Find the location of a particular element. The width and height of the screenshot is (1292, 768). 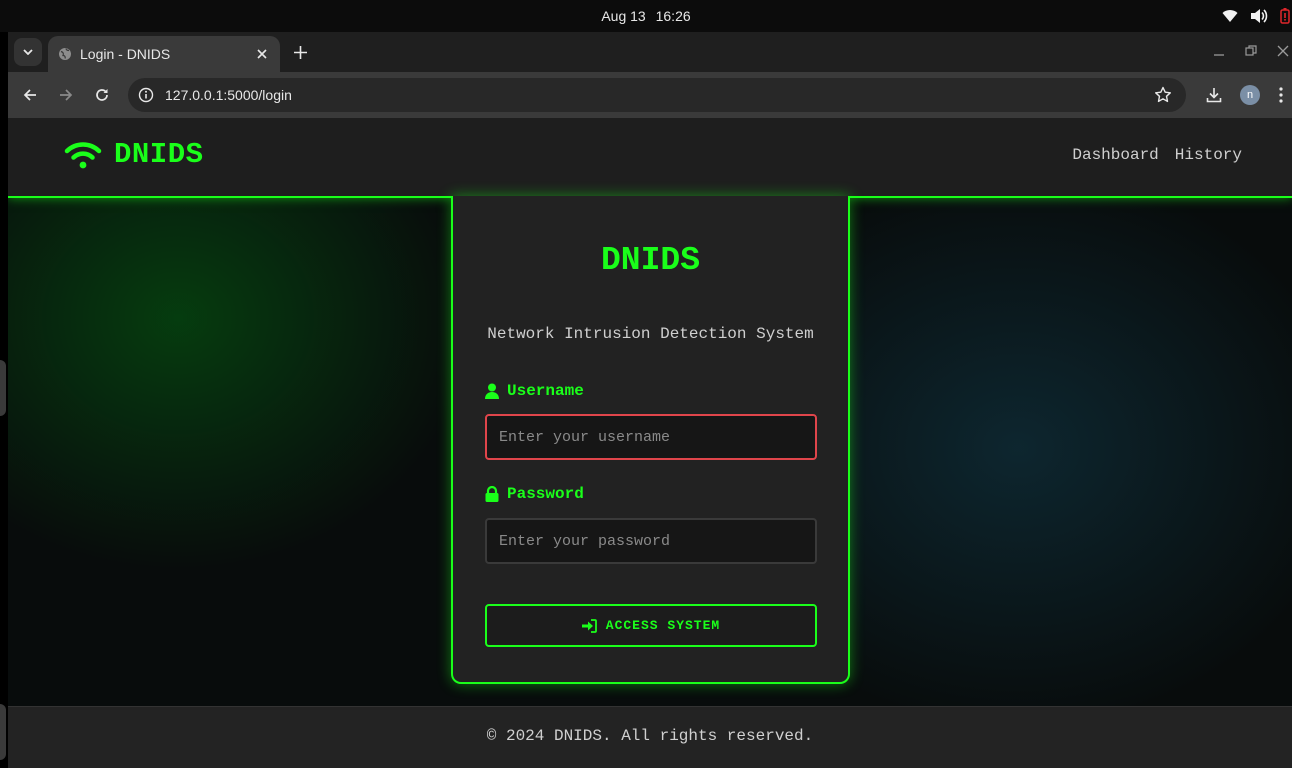

tab-search-button is located at coordinates (28, 52).